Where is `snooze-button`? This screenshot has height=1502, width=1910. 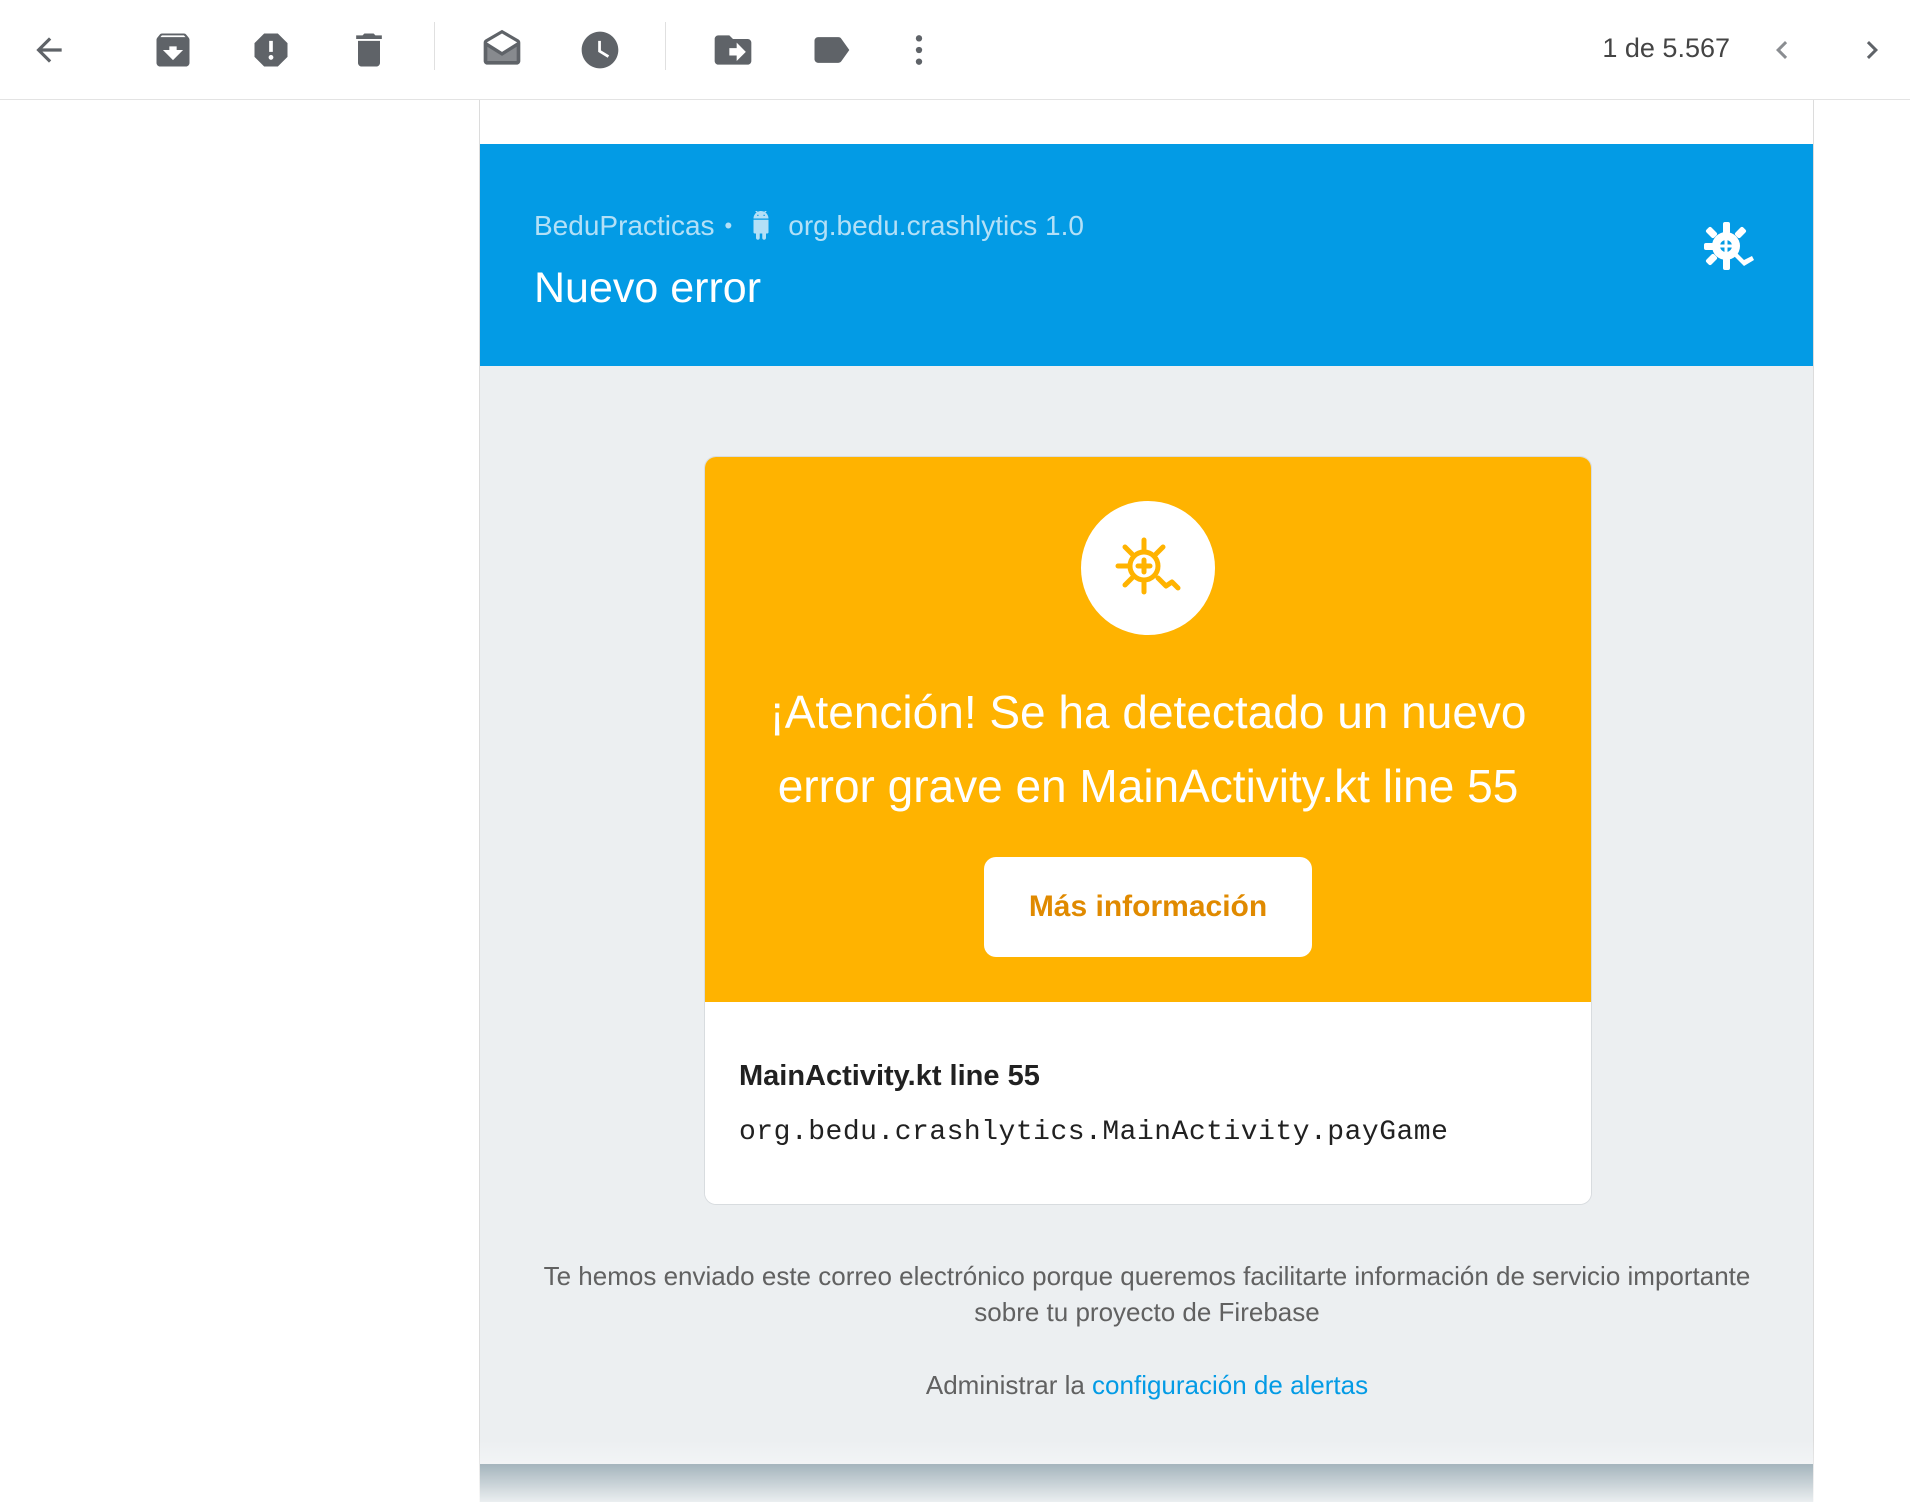 snooze-button is located at coordinates (600, 50).